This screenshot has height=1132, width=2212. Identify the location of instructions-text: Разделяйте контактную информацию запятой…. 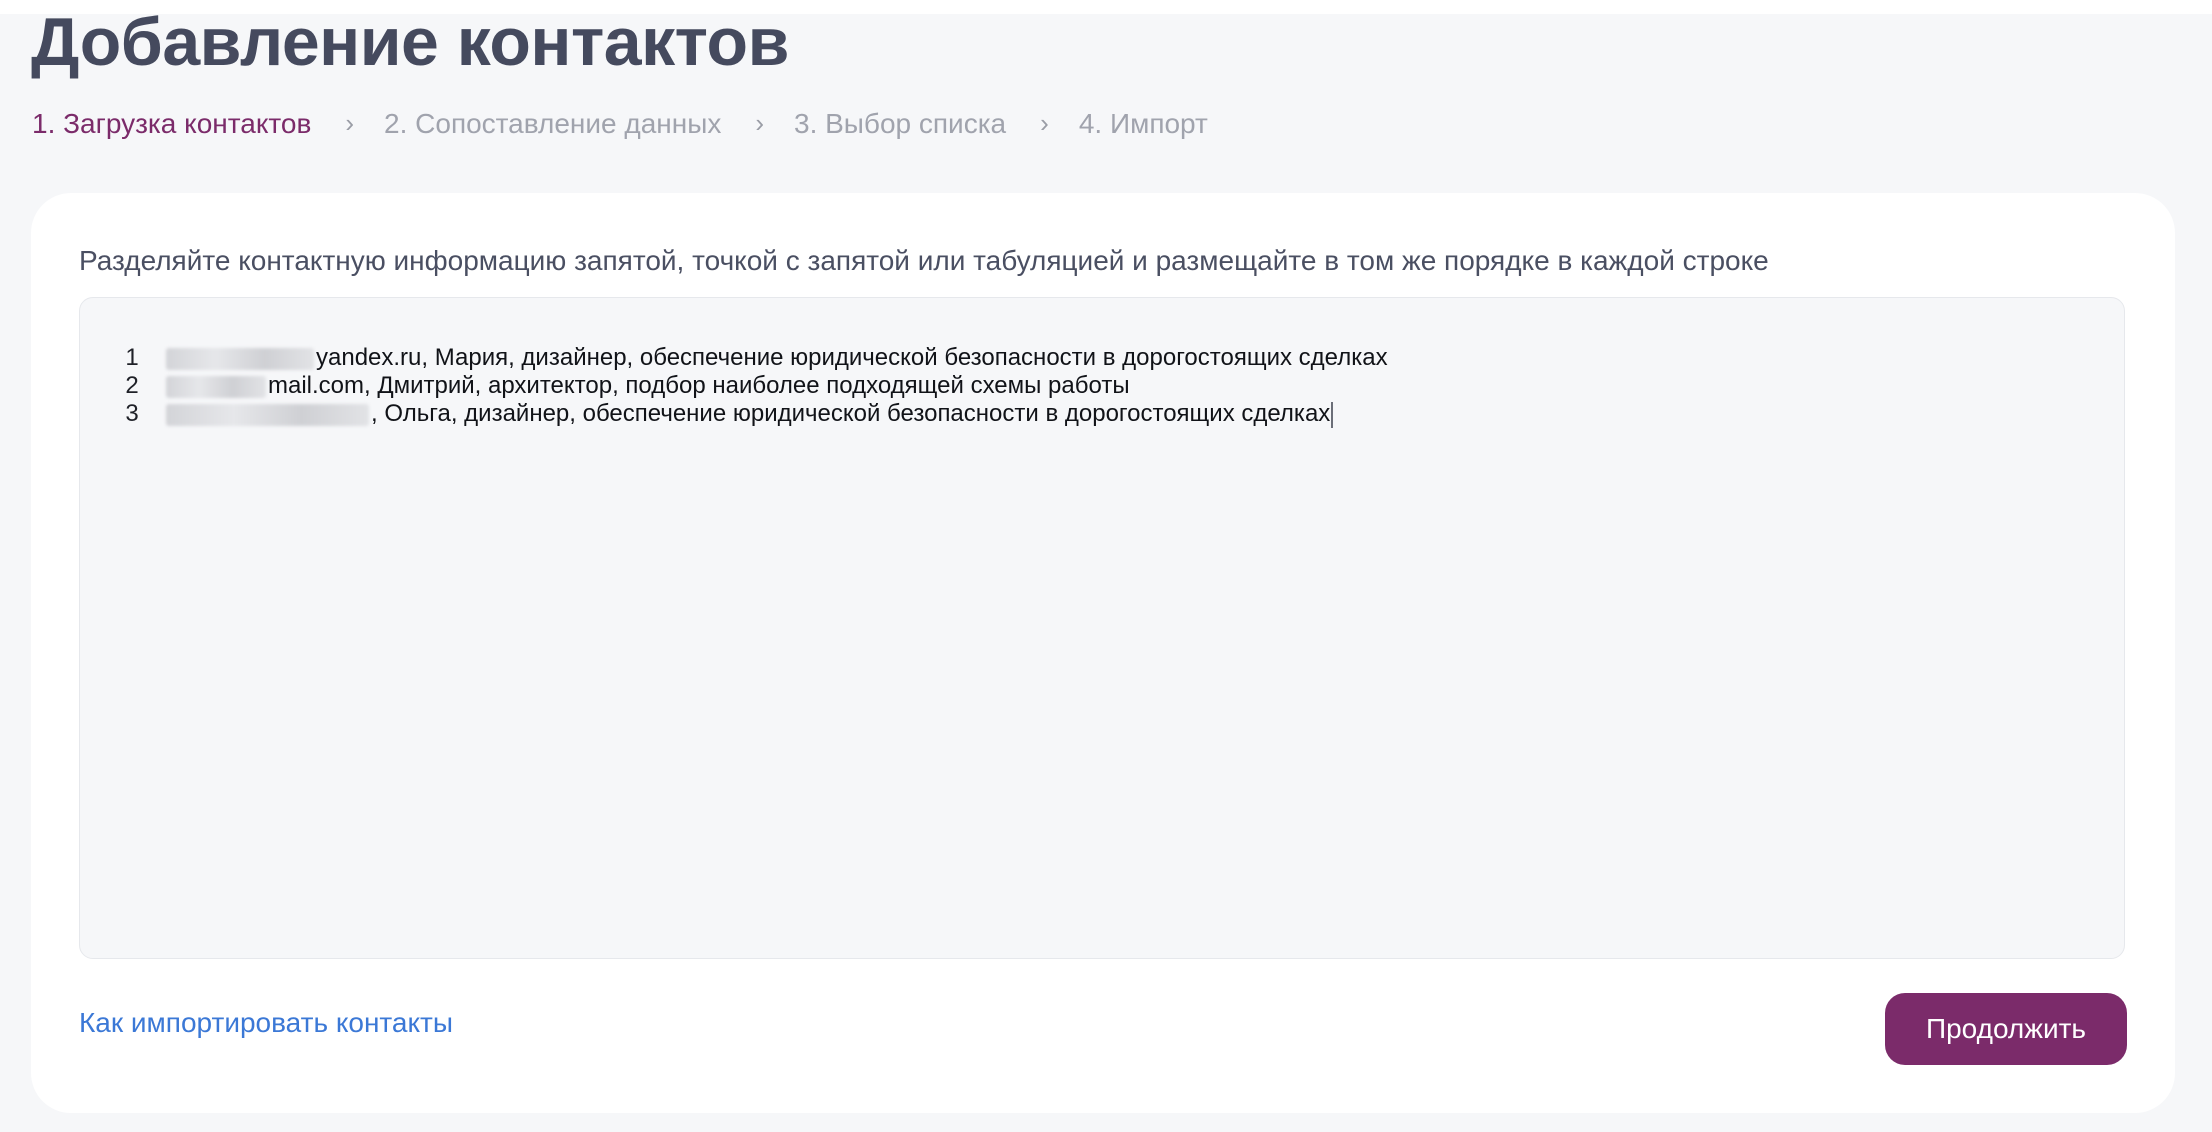
(924, 260).